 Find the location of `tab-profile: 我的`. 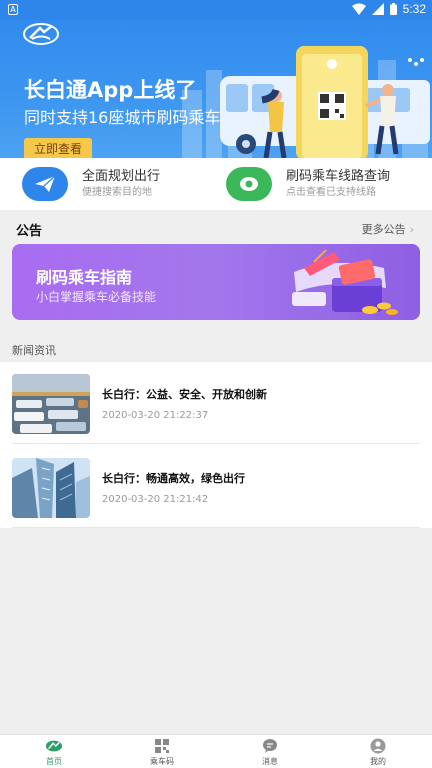

tab-profile: 我的 is located at coordinates (378, 751).